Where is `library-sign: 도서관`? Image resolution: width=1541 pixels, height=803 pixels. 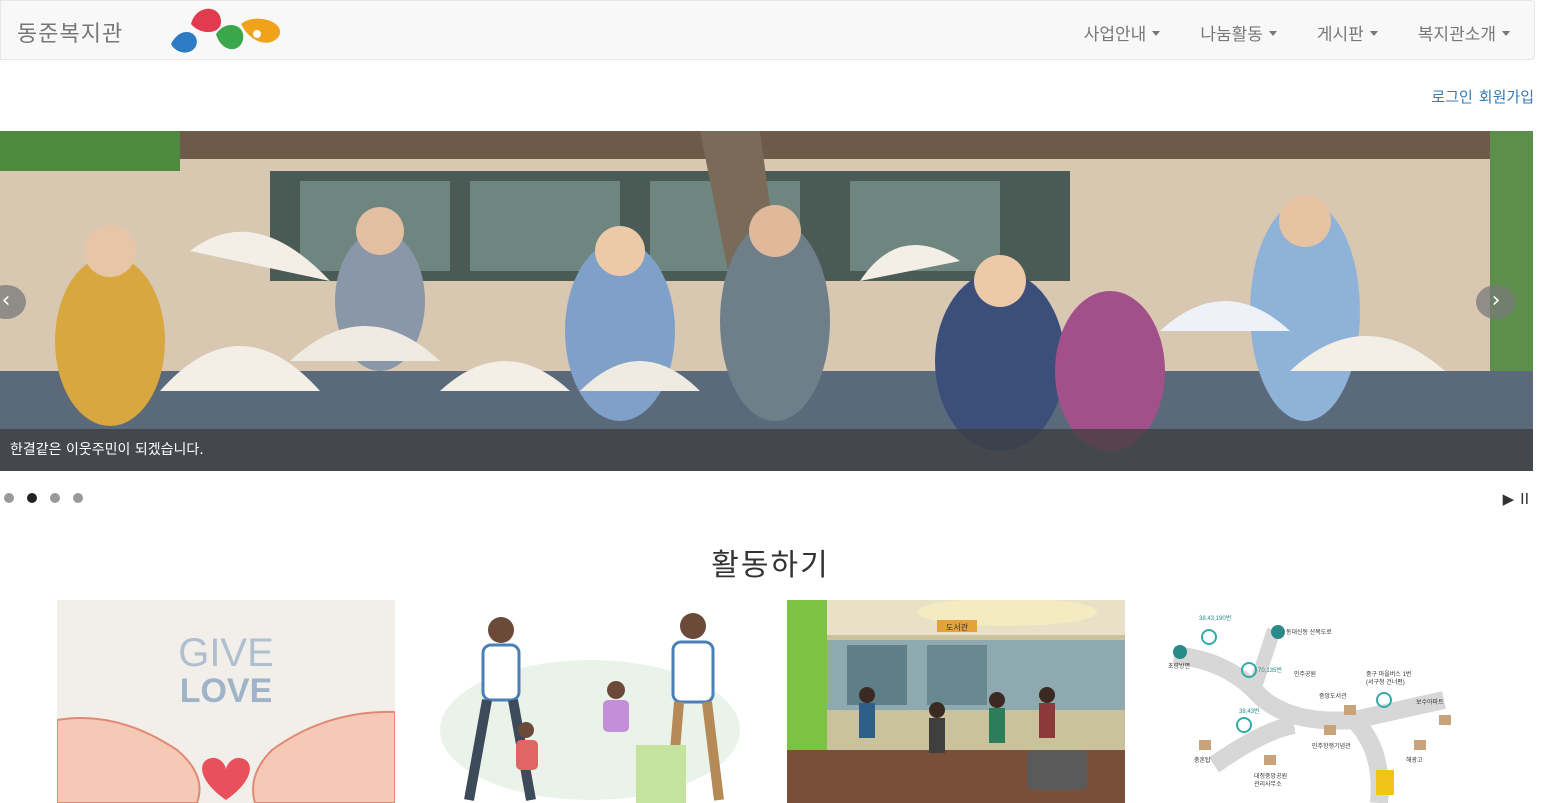 library-sign: 도서관 is located at coordinates (957, 627).